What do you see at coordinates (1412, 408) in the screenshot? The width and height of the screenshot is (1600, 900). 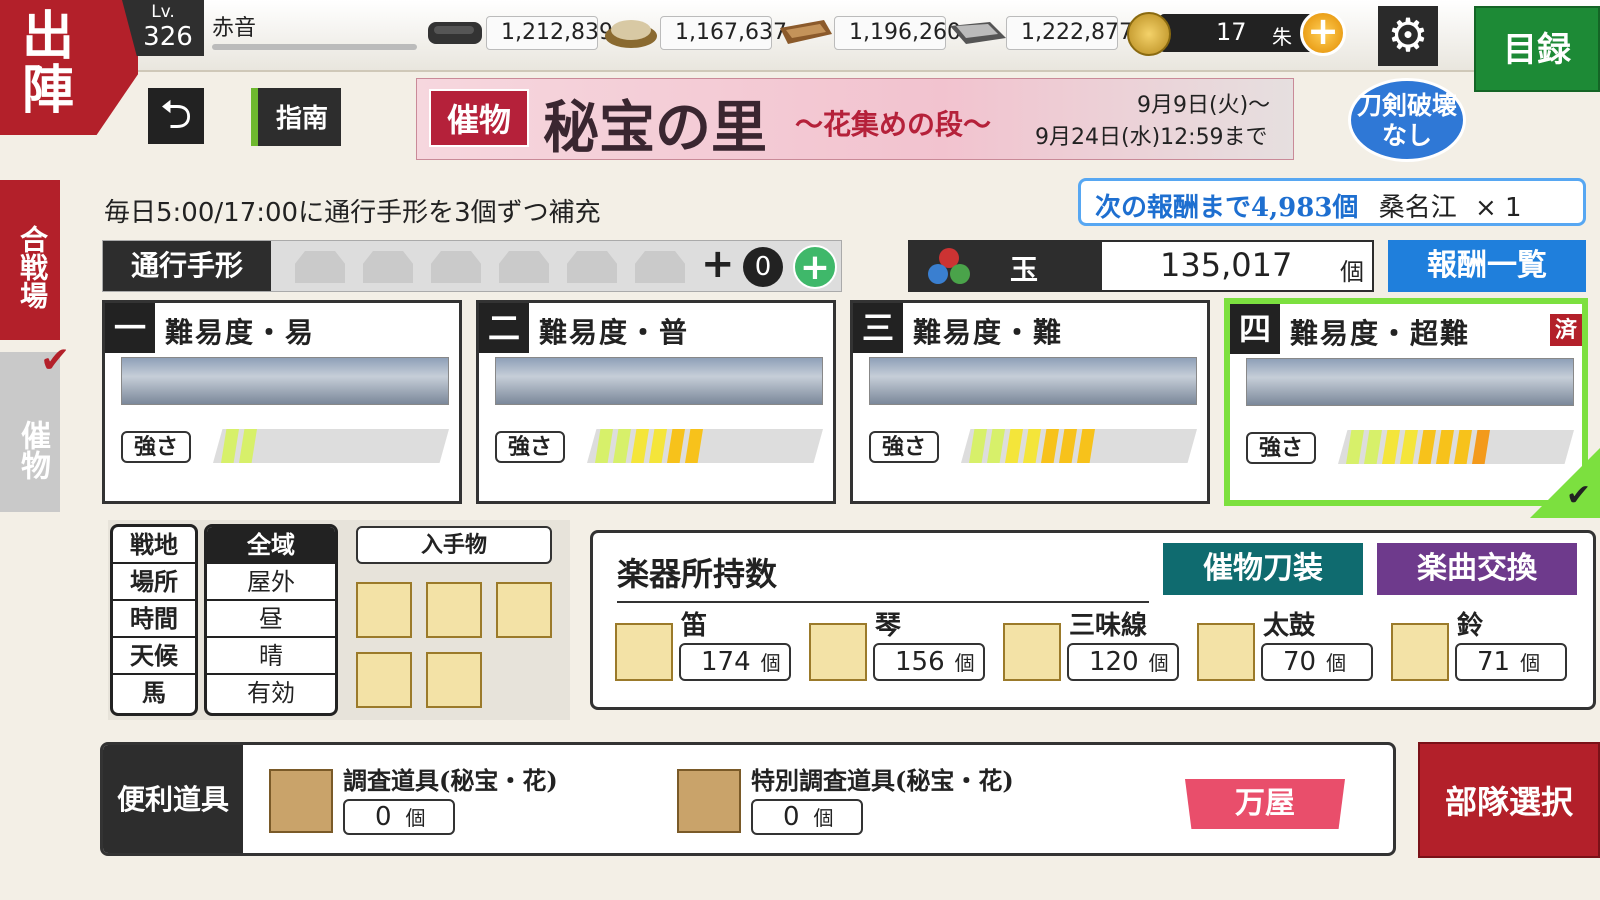 I see `difficulty-card-selected: 四 難易度・超難 済 強さ ✔` at bounding box center [1412, 408].